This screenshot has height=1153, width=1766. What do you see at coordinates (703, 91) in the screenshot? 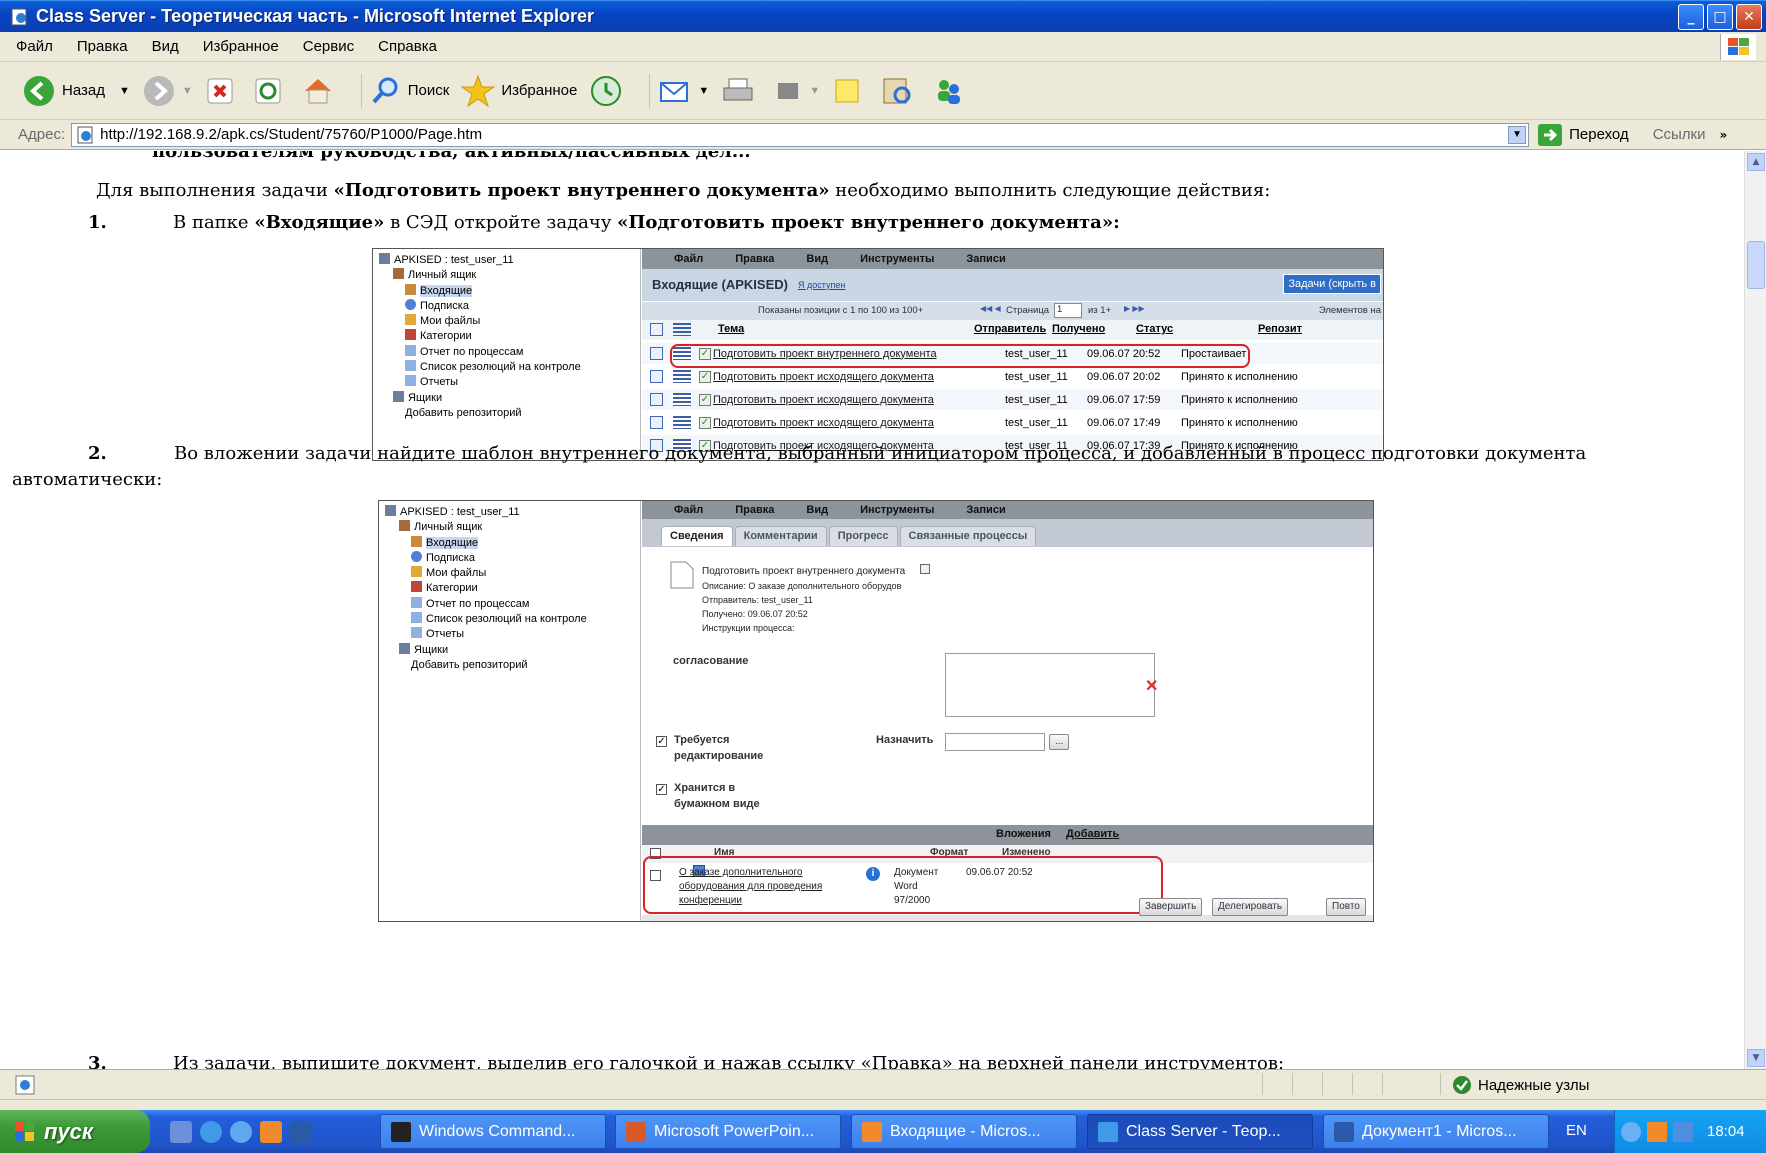
I see `mail-dropdown-icon: ▼` at bounding box center [703, 91].